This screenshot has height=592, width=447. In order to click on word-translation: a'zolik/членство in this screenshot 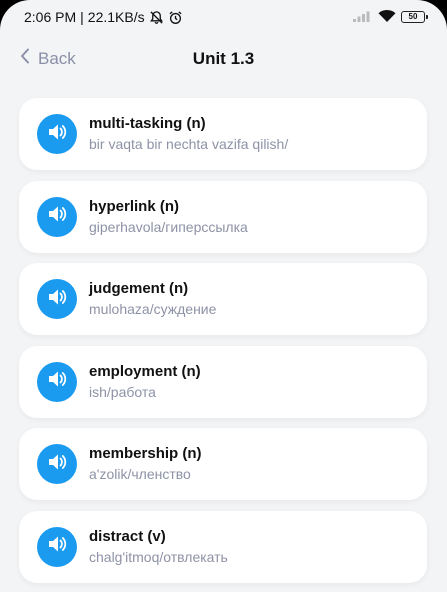, I will do `click(140, 474)`.